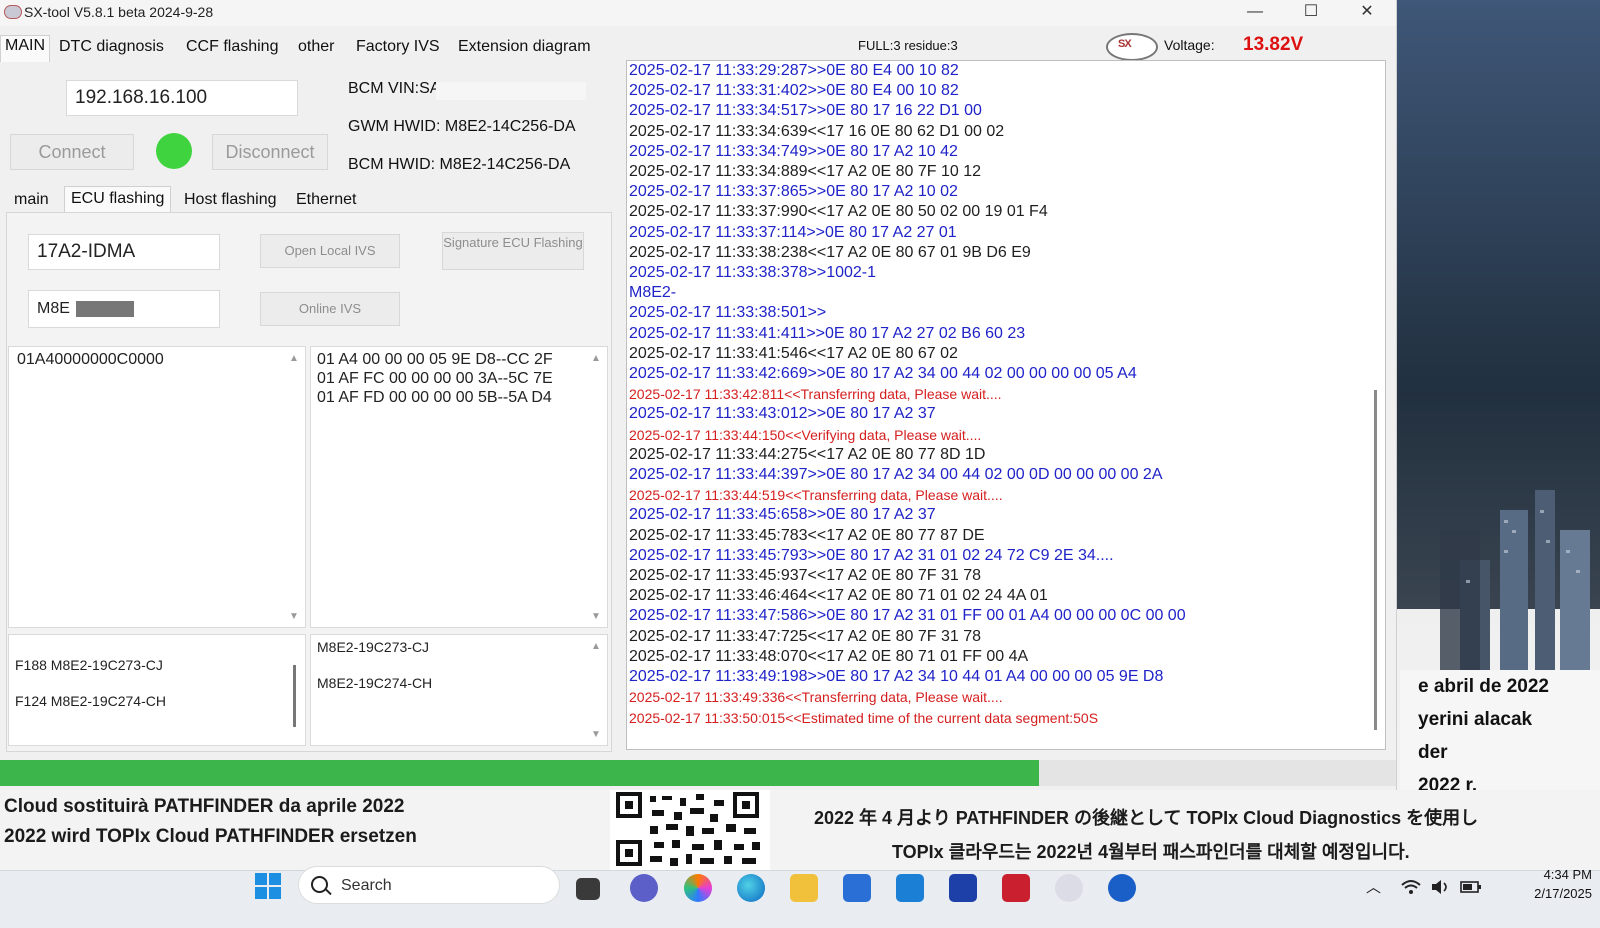  I want to click on did-list: F188 M8E2-19C273-CJ F124 M8E2-19C274-CH, so click(157, 690).